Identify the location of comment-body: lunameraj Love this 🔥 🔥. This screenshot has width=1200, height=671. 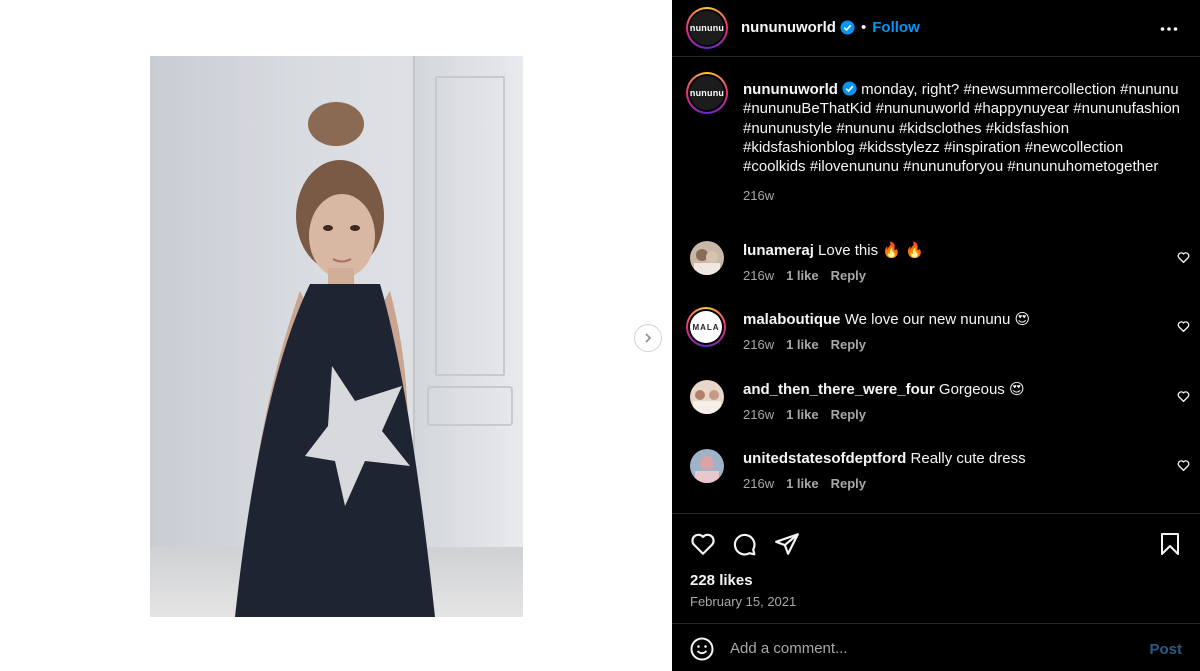
(833, 250).